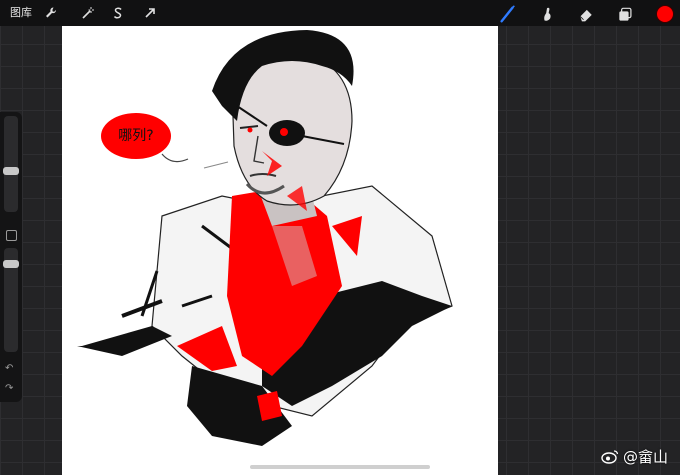 The height and width of the screenshot is (475, 680). What do you see at coordinates (21, 13) in the screenshot?
I see `gallery-button: 图库` at bounding box center [21, 13].